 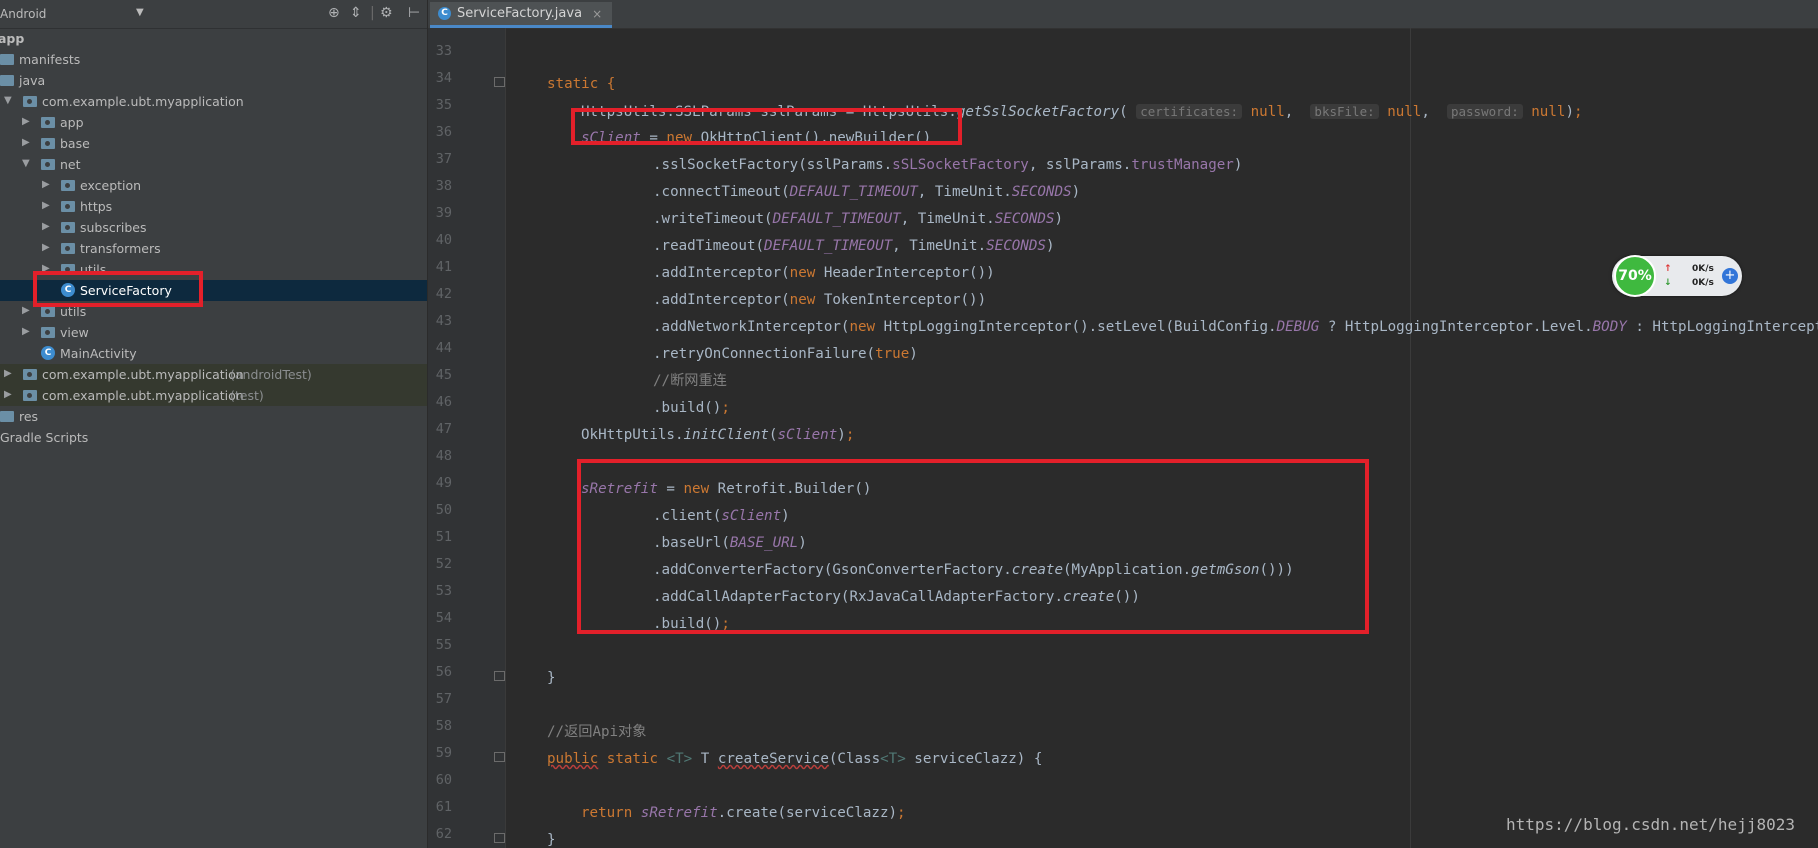 What do you see at coordinates (213, 143) in the screenshot?
I see `tree-item-base: ▶ base` at bounding box center [213, 143].